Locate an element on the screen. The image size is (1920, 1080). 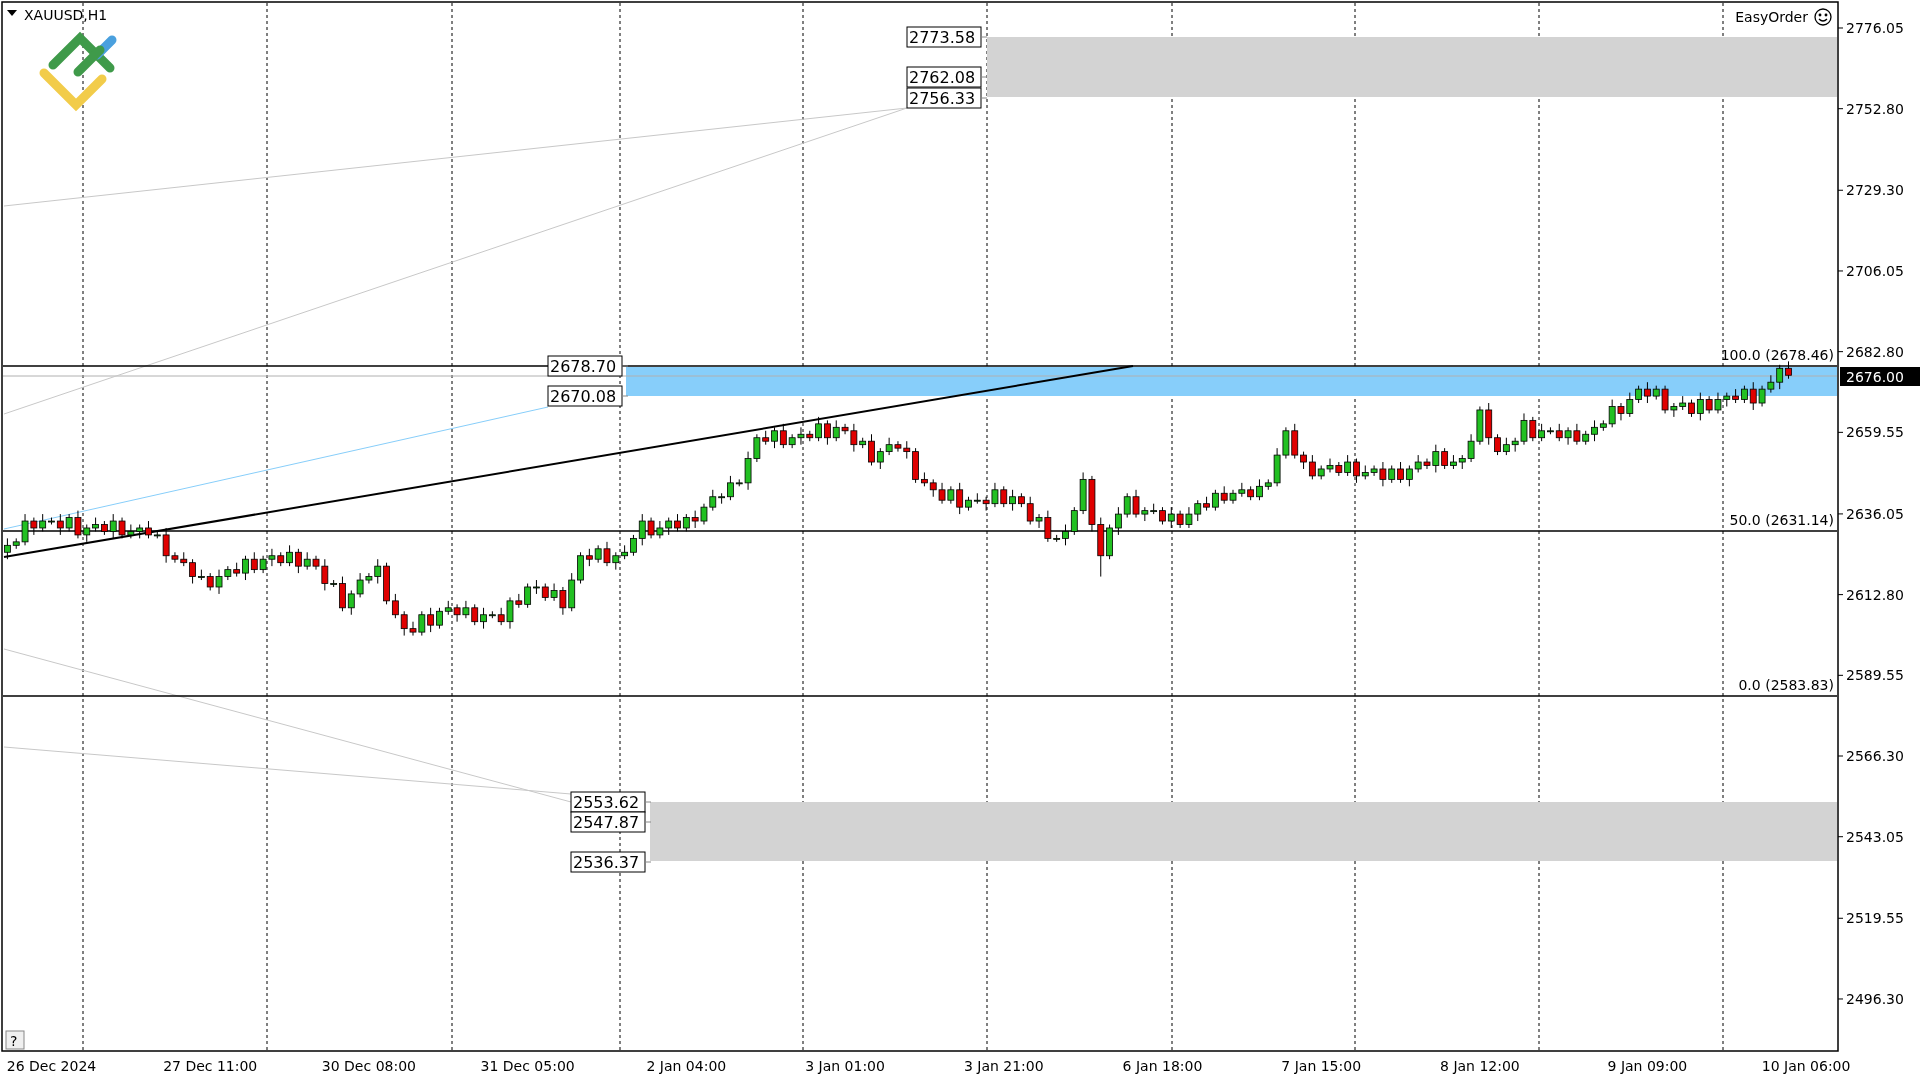
price-label: 2547.87 is located at coordinates (611, 822).